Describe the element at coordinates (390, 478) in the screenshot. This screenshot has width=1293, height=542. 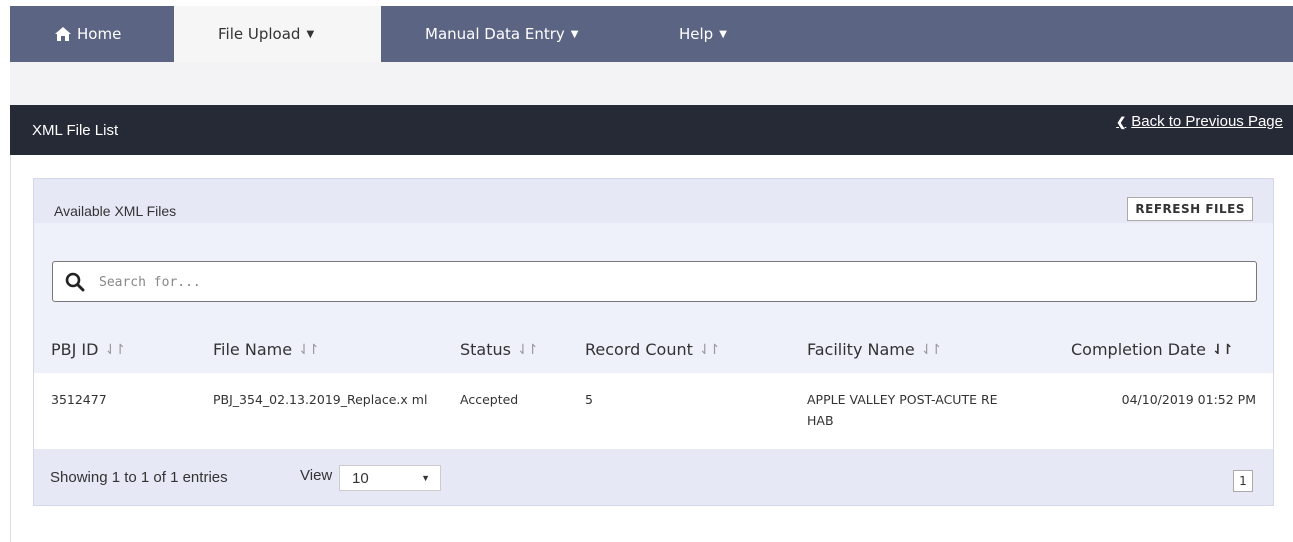
I see `page-size-select: 10 ▼` at that location.